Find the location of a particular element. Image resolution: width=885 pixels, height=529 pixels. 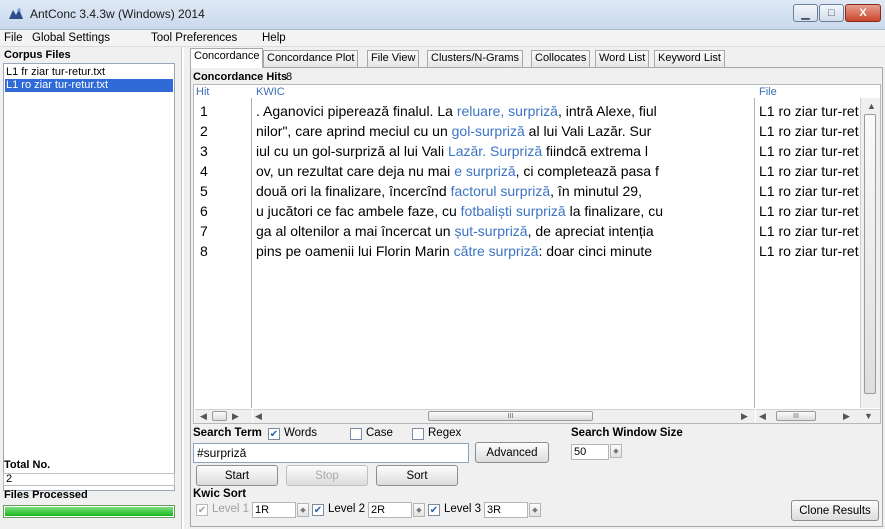

hit-column-hscrollbar: ◀ ▶ is located at coordinates (223, 416).